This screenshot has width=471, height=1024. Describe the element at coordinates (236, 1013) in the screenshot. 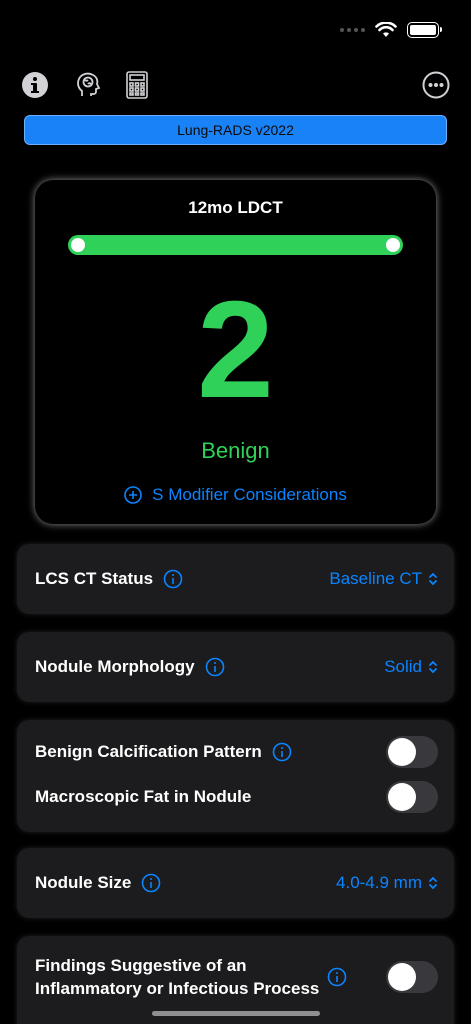

I see `home-indicator` at that location.